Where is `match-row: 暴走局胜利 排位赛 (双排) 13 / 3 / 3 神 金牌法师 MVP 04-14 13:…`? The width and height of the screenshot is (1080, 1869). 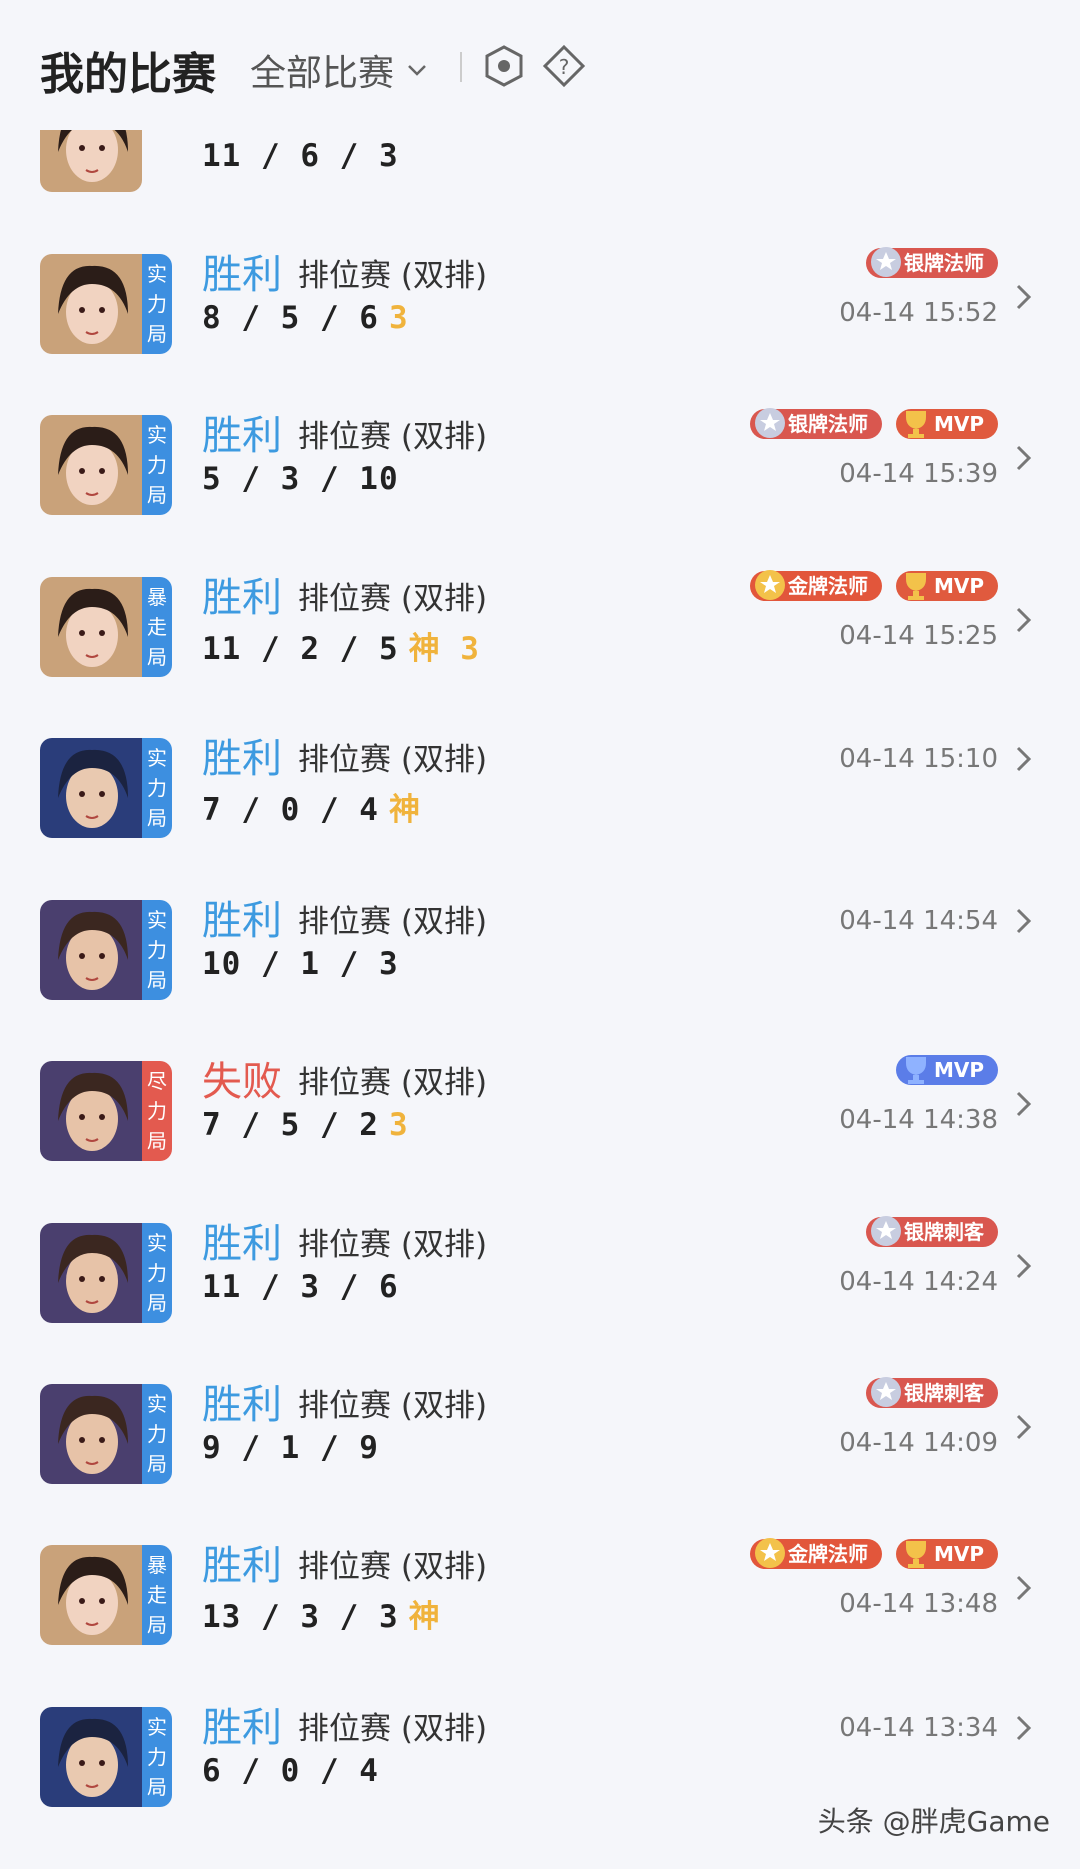
match-row: 暴走局胜利 排位赛 (双排) 13 / 3 / 3 神 金牌法师 MVP 04-14 13:… is located at coordinates (540, 1622).